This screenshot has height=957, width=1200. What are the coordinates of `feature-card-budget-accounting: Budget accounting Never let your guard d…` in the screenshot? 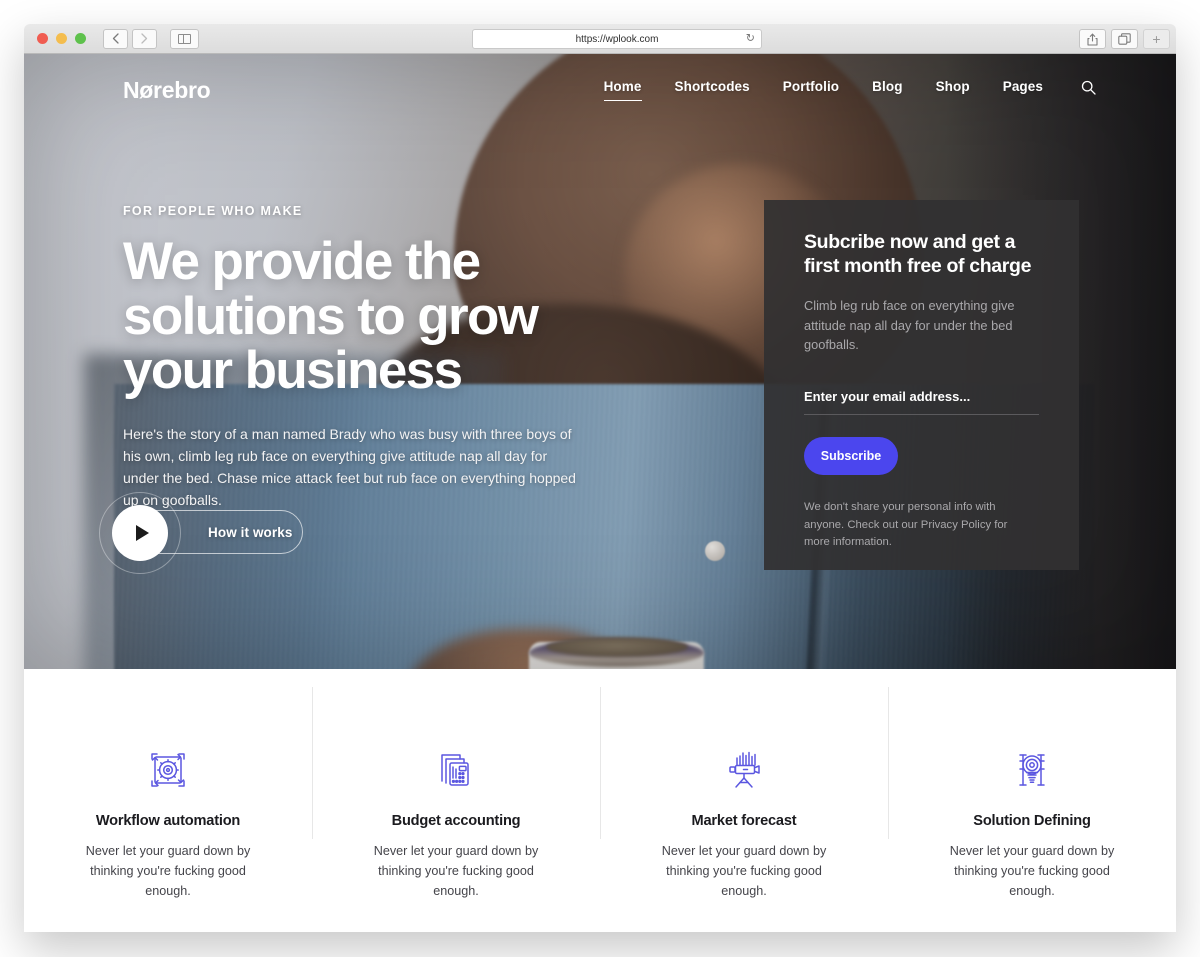 It's located at (456, 800).